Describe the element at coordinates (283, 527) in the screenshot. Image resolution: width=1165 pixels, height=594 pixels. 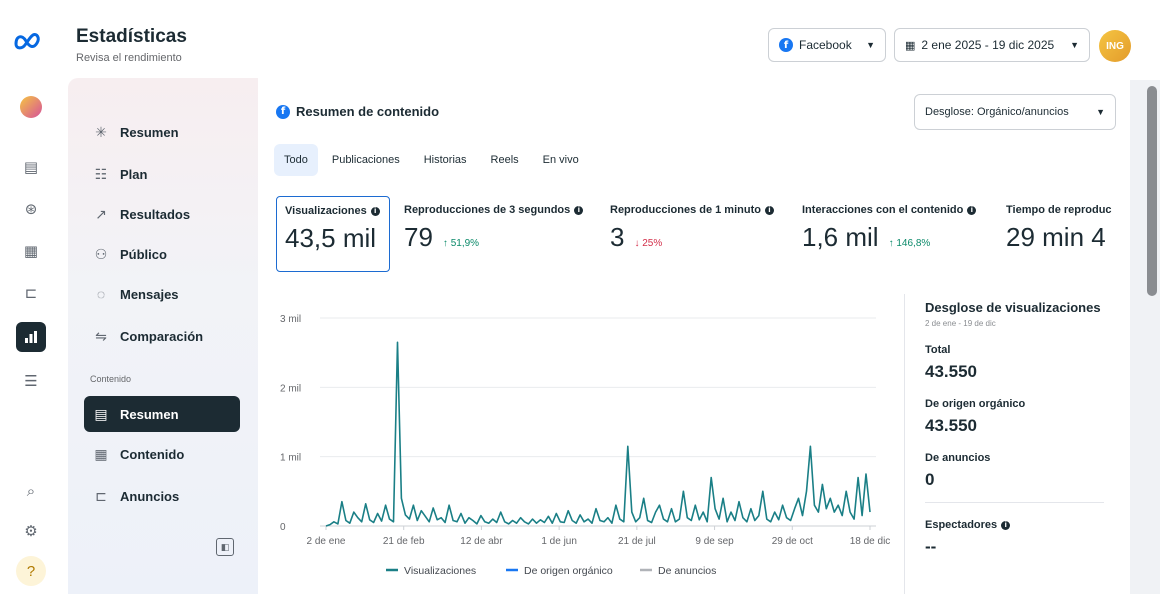
I see `y-tick-label: 0` at that location.